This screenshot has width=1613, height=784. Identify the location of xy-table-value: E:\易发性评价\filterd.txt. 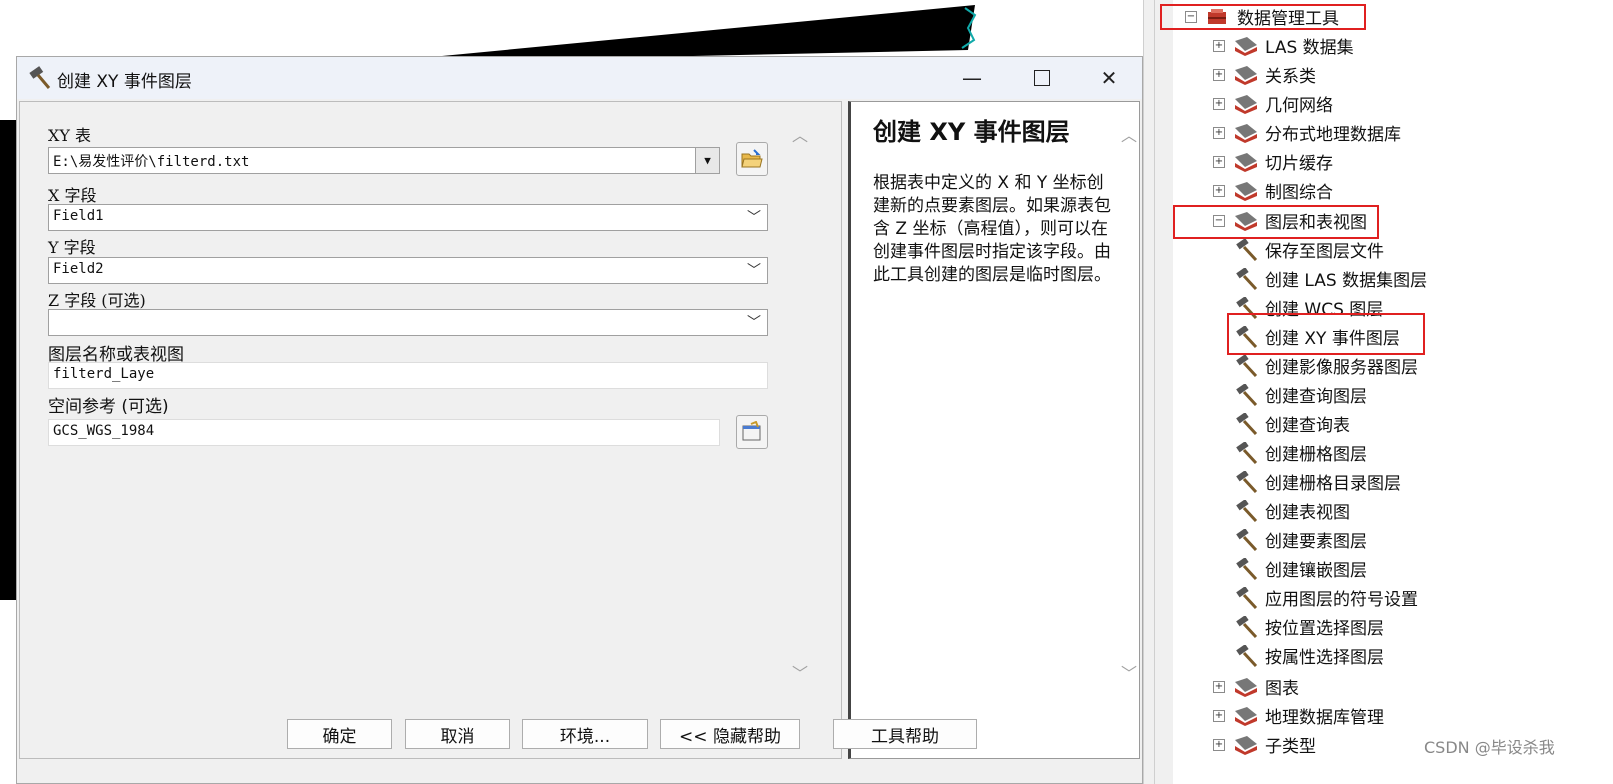
(151, 162).